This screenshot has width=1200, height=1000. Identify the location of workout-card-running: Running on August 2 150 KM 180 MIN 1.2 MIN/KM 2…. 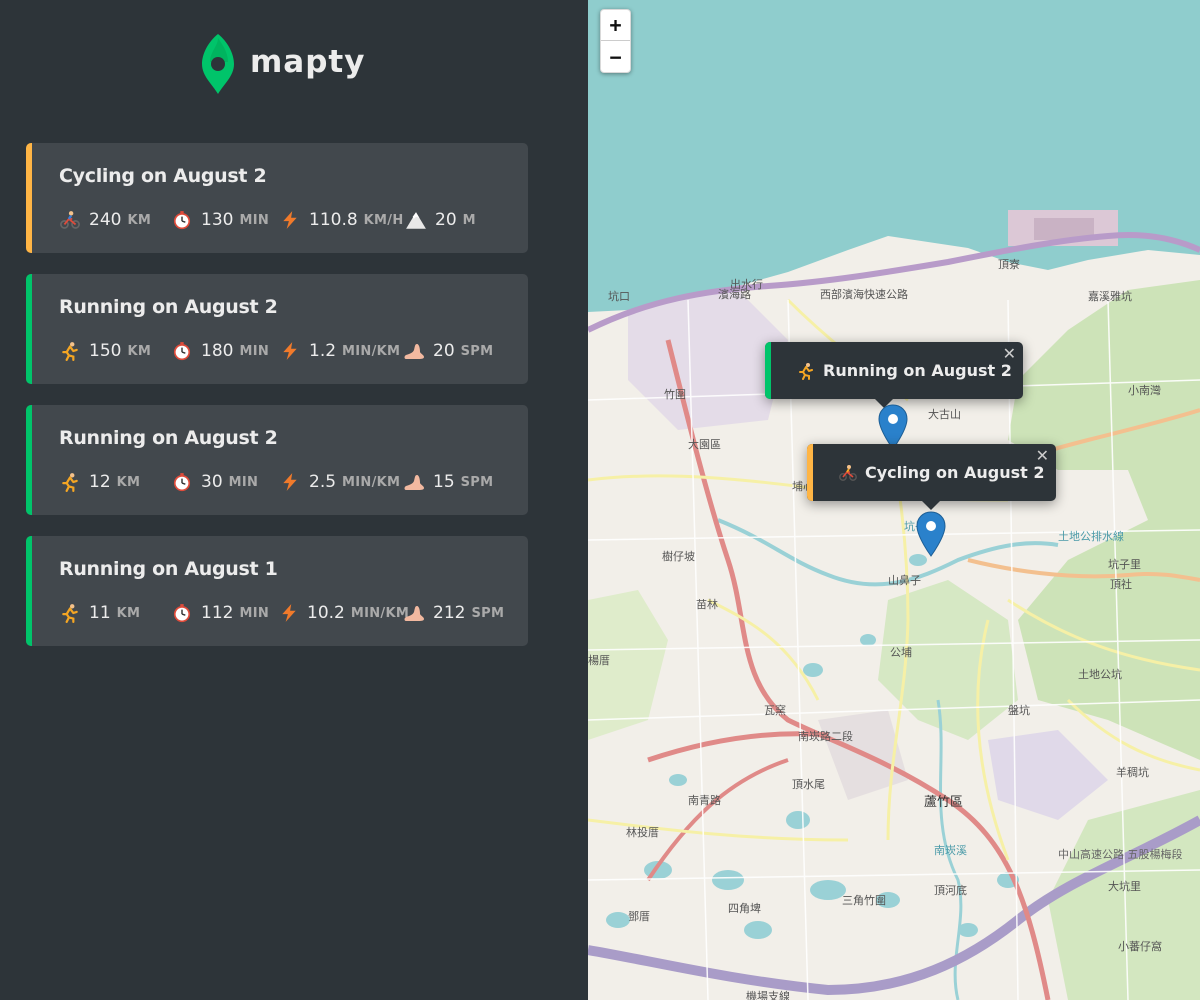
(277, 329).